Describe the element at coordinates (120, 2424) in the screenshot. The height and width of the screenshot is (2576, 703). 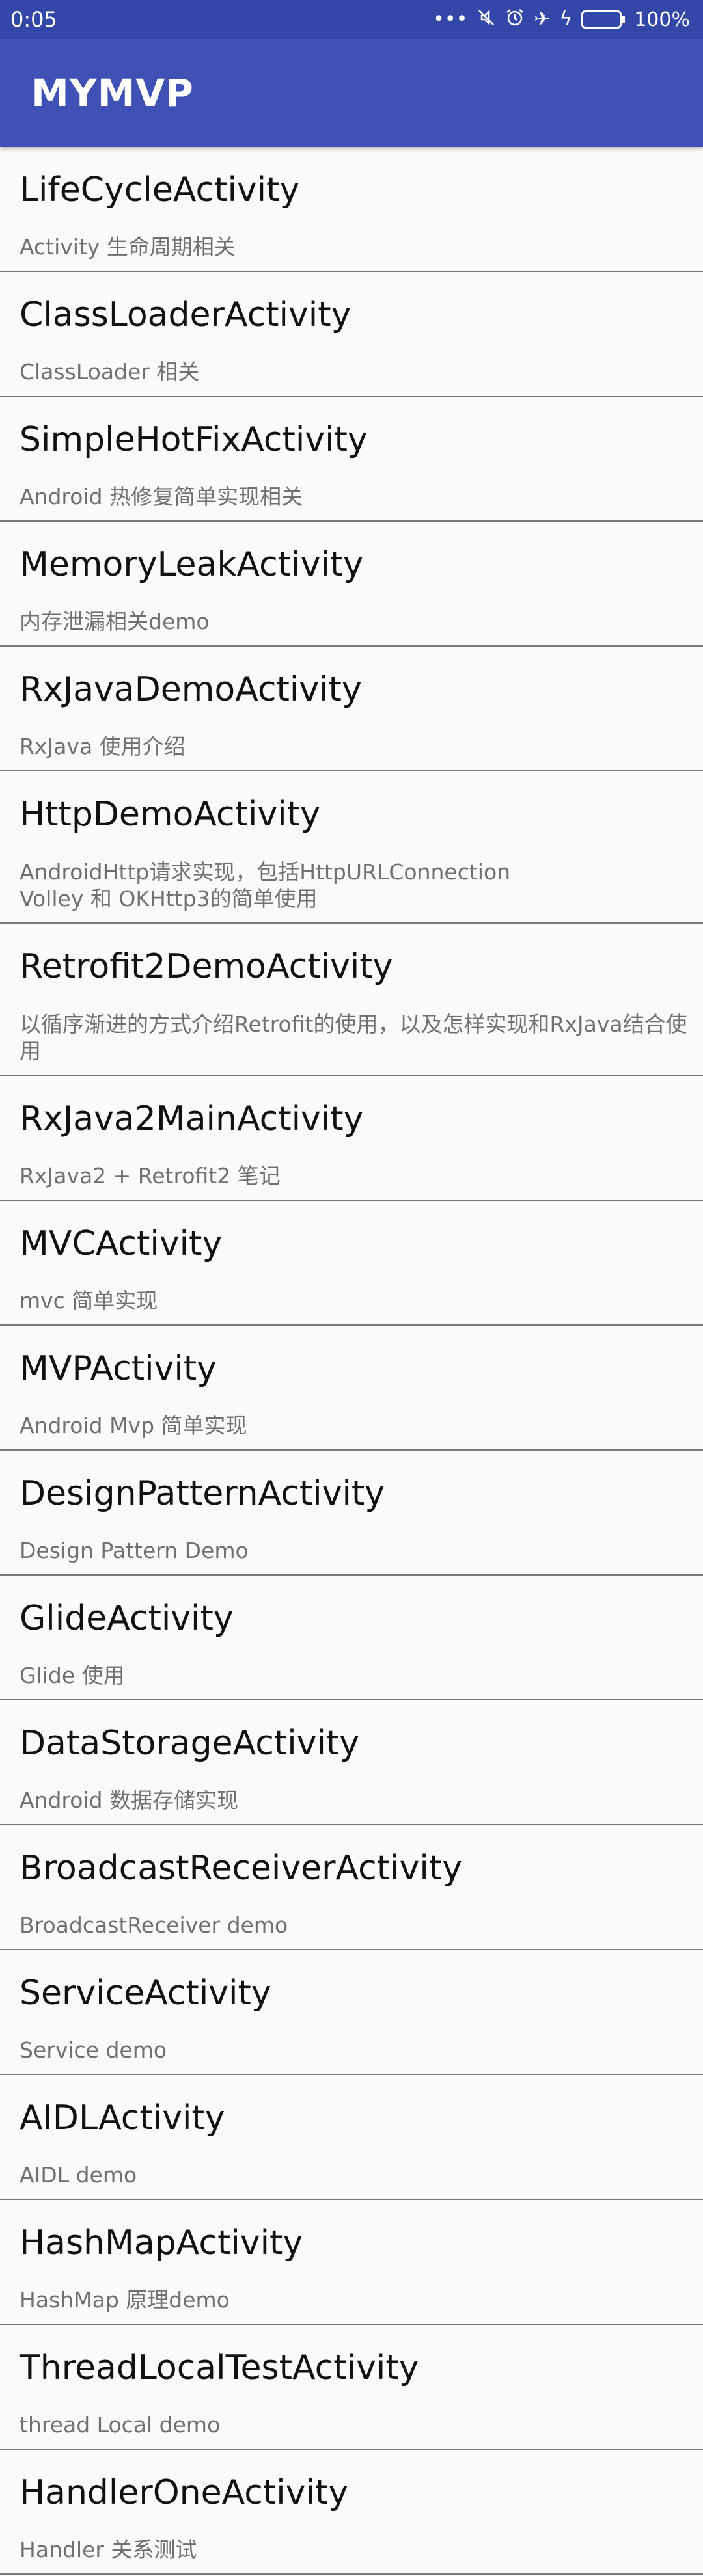
I see `item-description: thread Local demo` at that location.